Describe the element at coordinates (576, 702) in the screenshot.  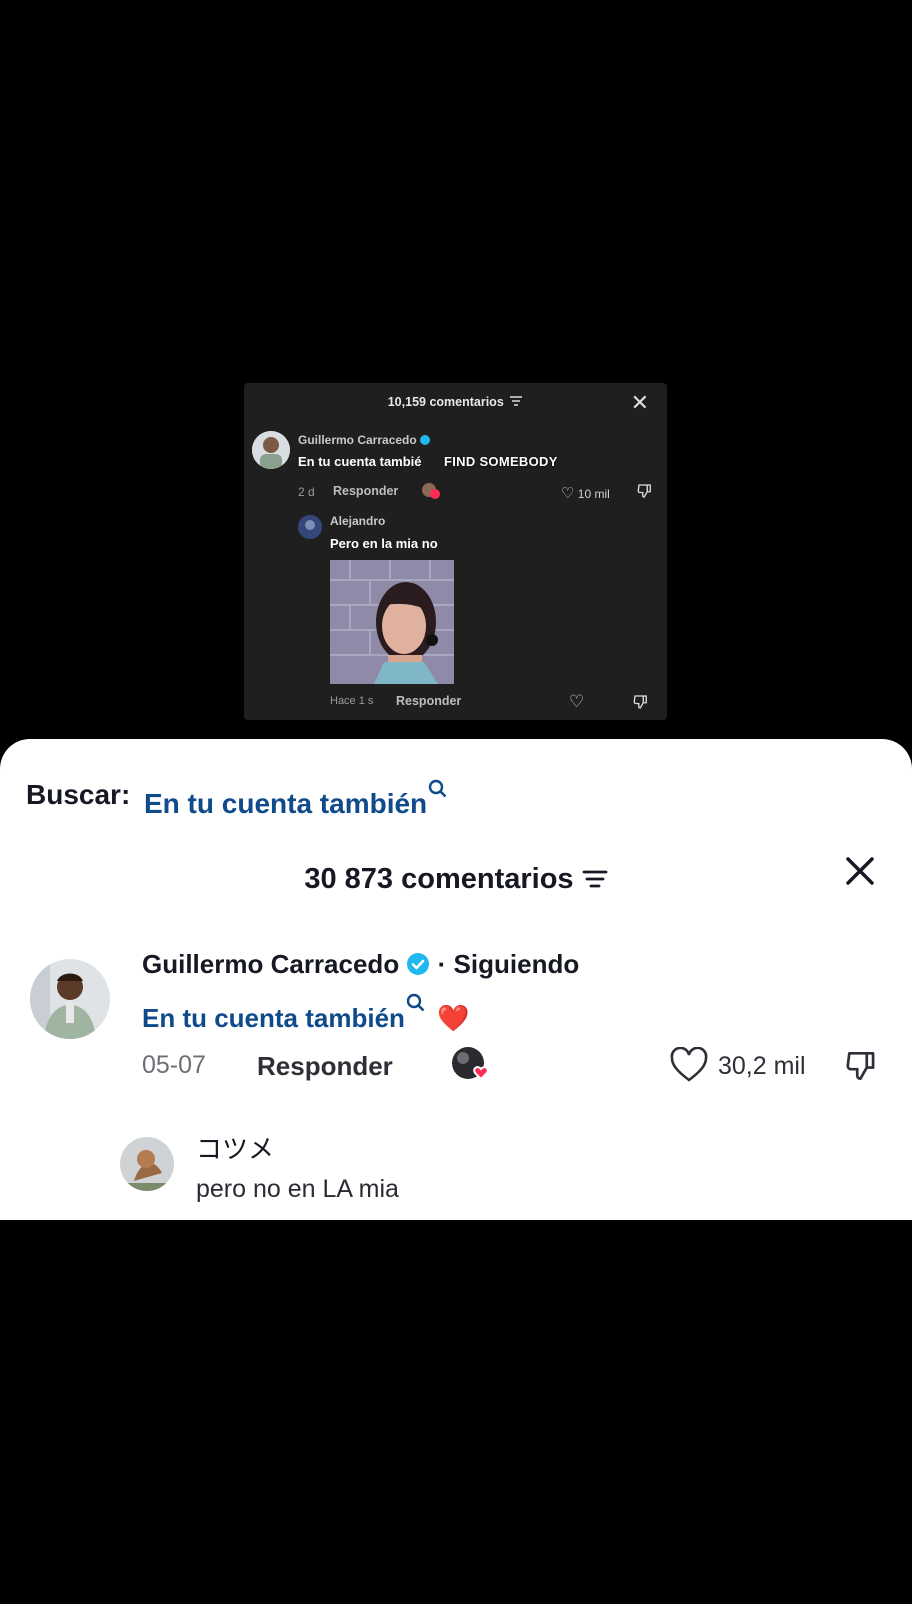
I see `embedded-reply-heart-icon: ♡` at that location.